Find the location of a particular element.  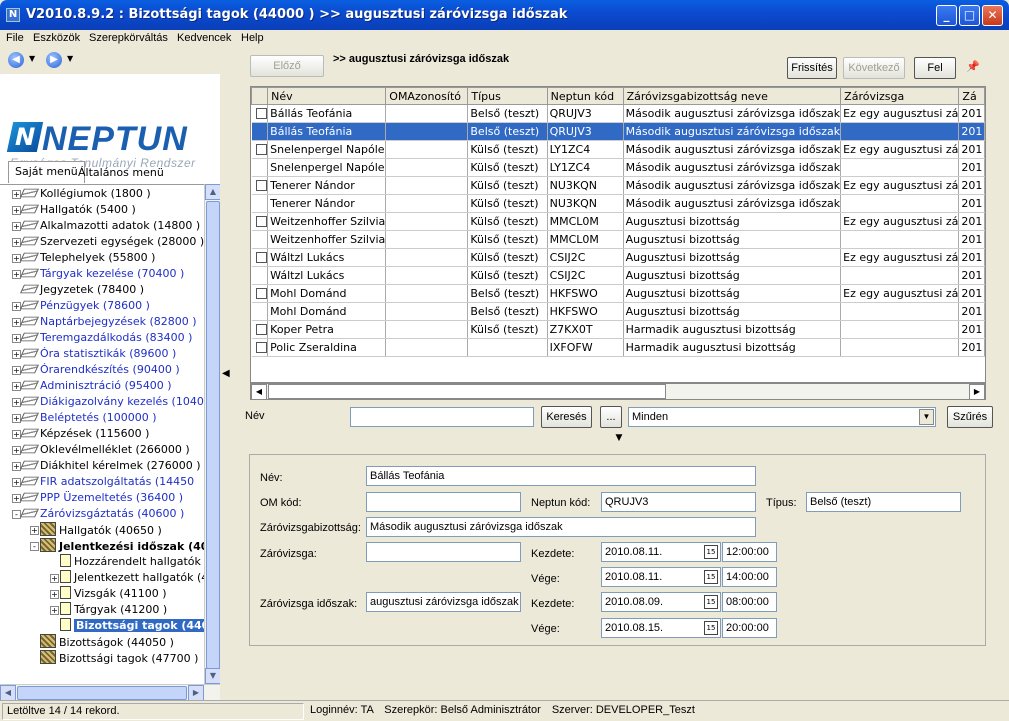

column-header: Neptun kód is located at coordinates (585, 96).